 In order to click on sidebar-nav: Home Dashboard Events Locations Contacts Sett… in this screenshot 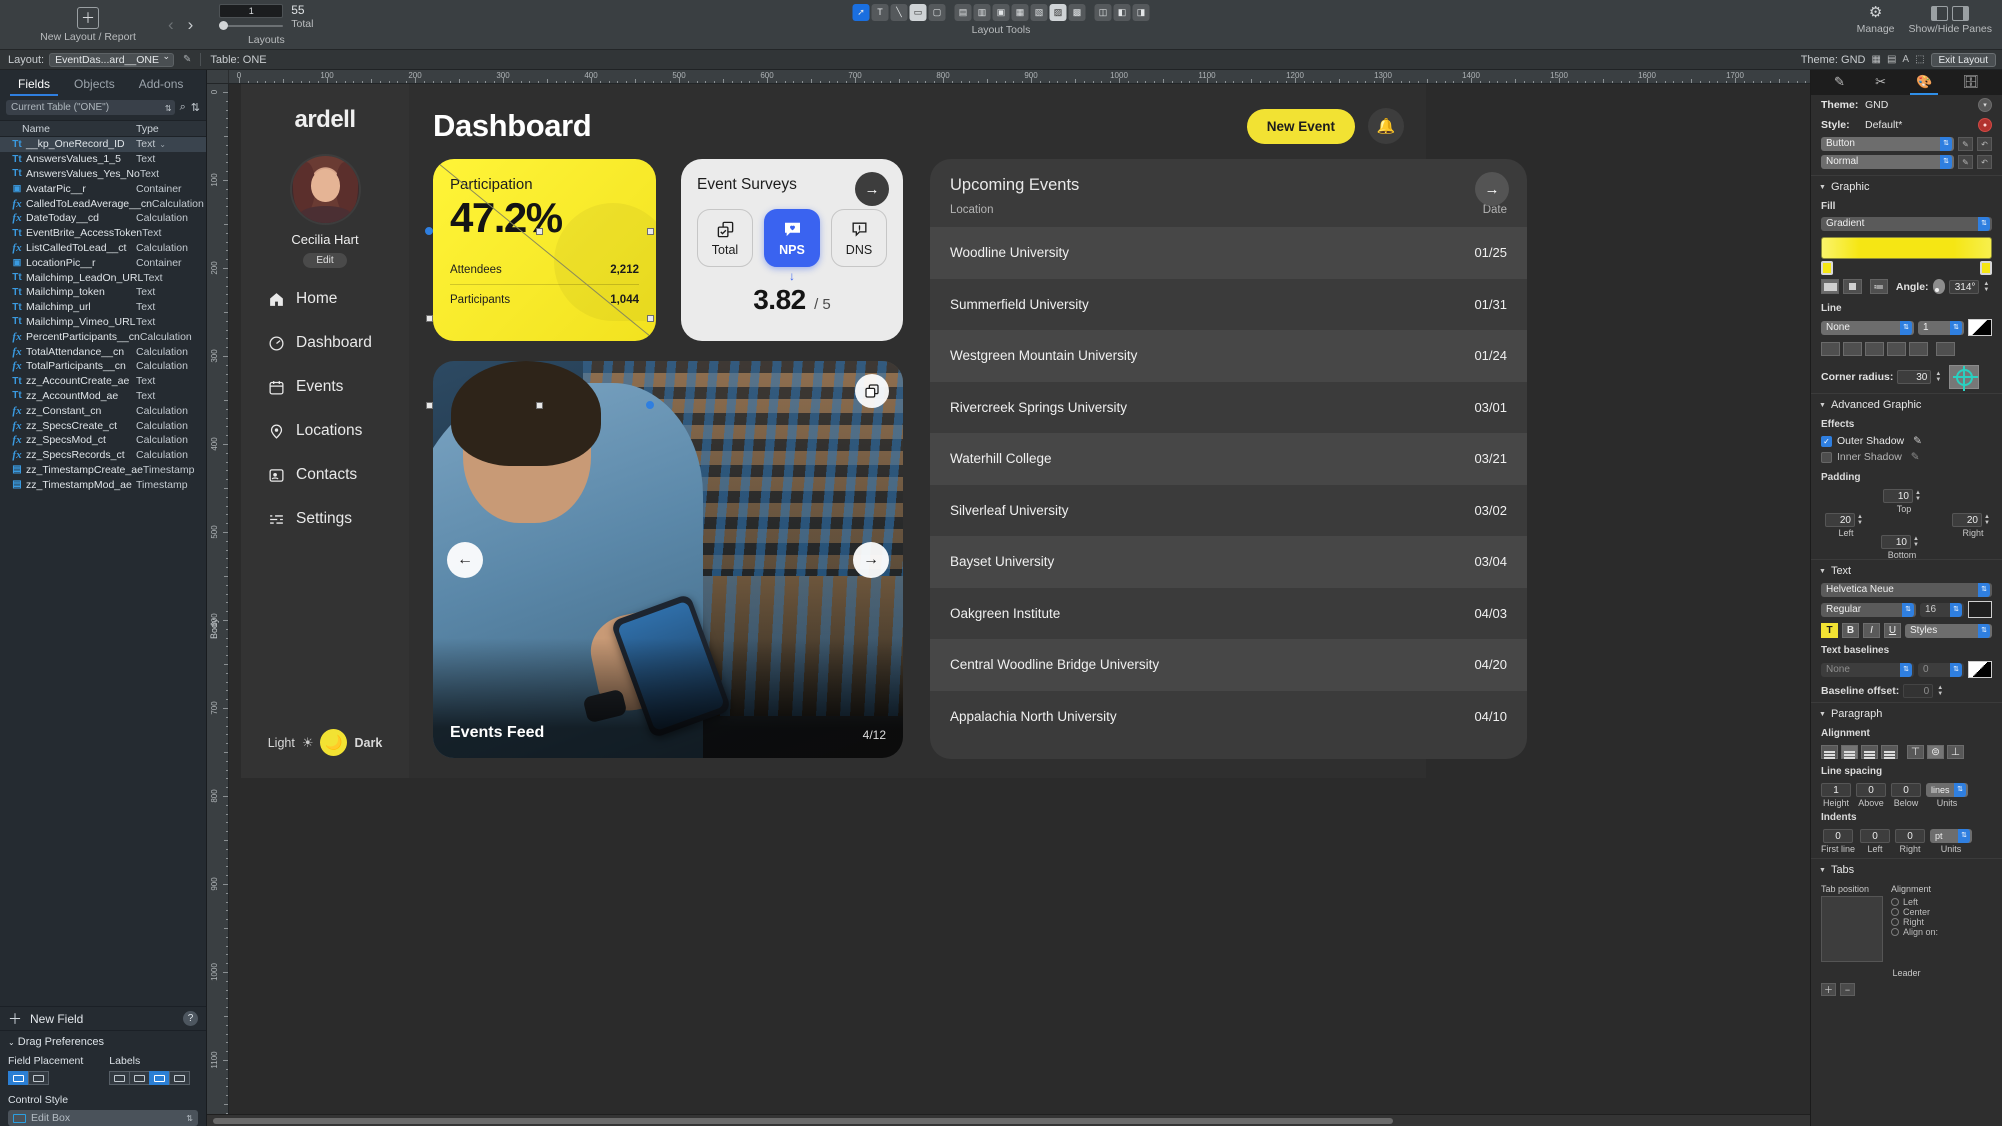, I will do `click(325, 409)`.